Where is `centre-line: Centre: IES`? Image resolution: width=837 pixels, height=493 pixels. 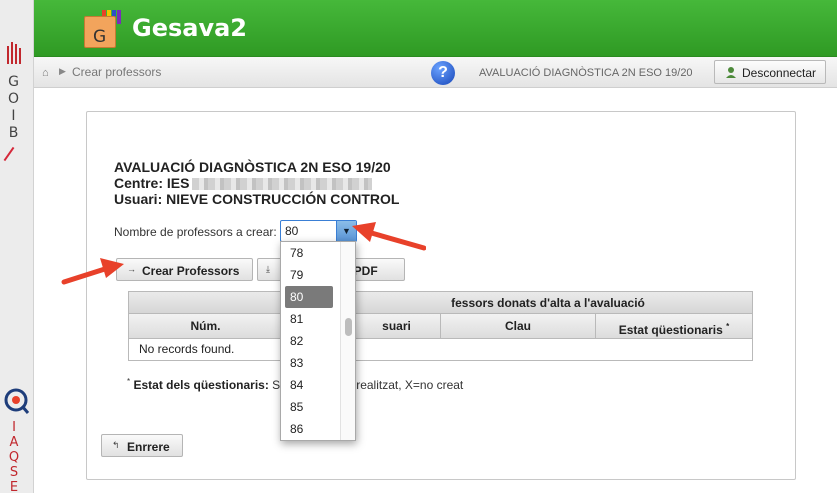 centre-line: Centre: IES is located at coordinates (243, 183).